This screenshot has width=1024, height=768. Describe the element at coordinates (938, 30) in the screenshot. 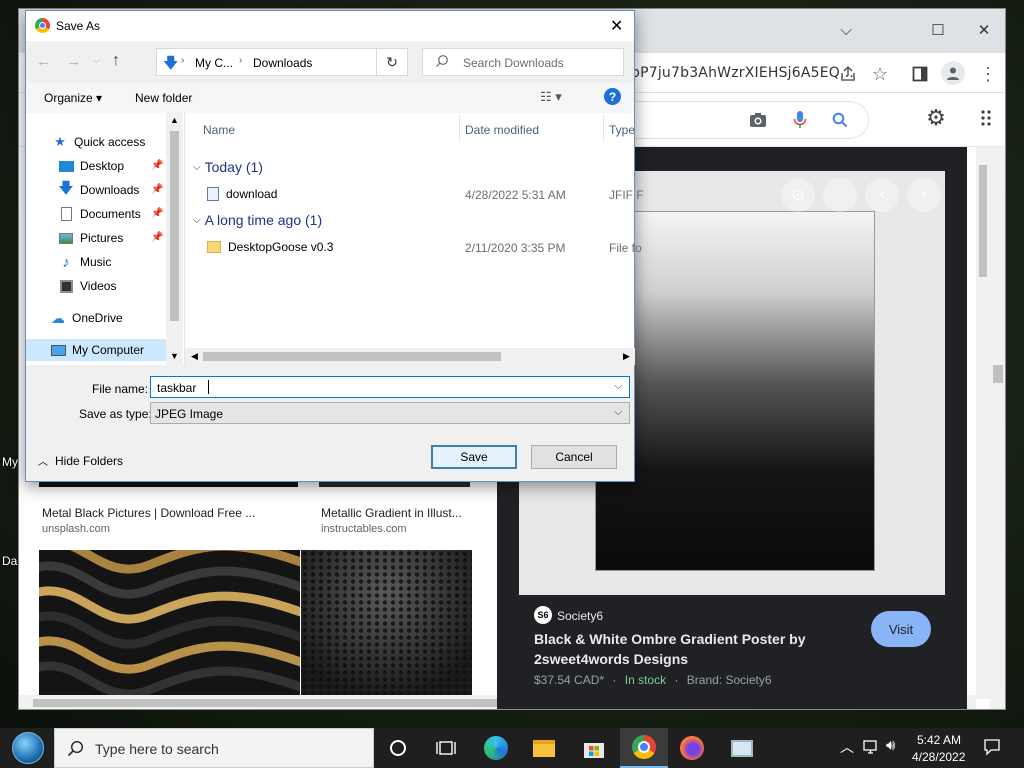

I see `maximize-button: ☐` at that location.